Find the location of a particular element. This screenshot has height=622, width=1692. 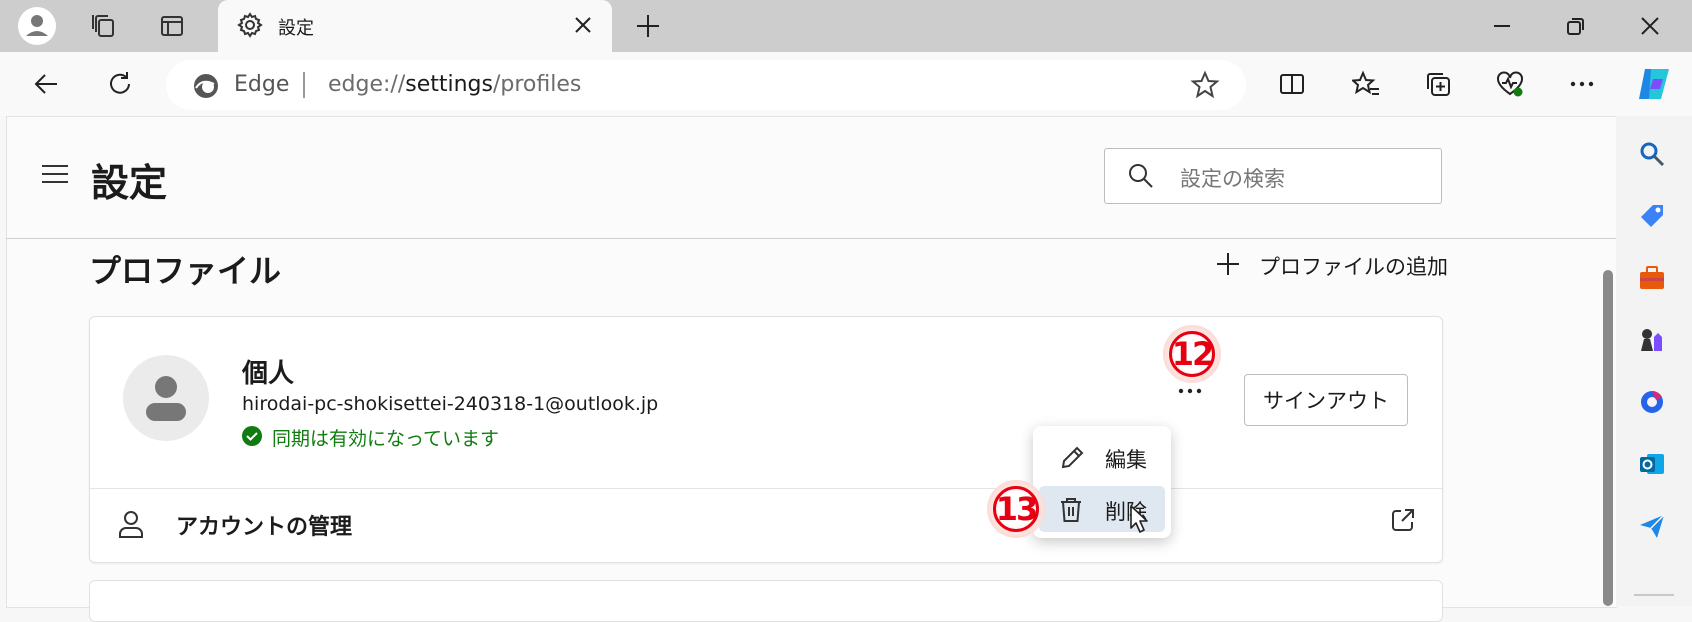

manage-account-row: アカウントの管理 is located at coordinates (766, 525).